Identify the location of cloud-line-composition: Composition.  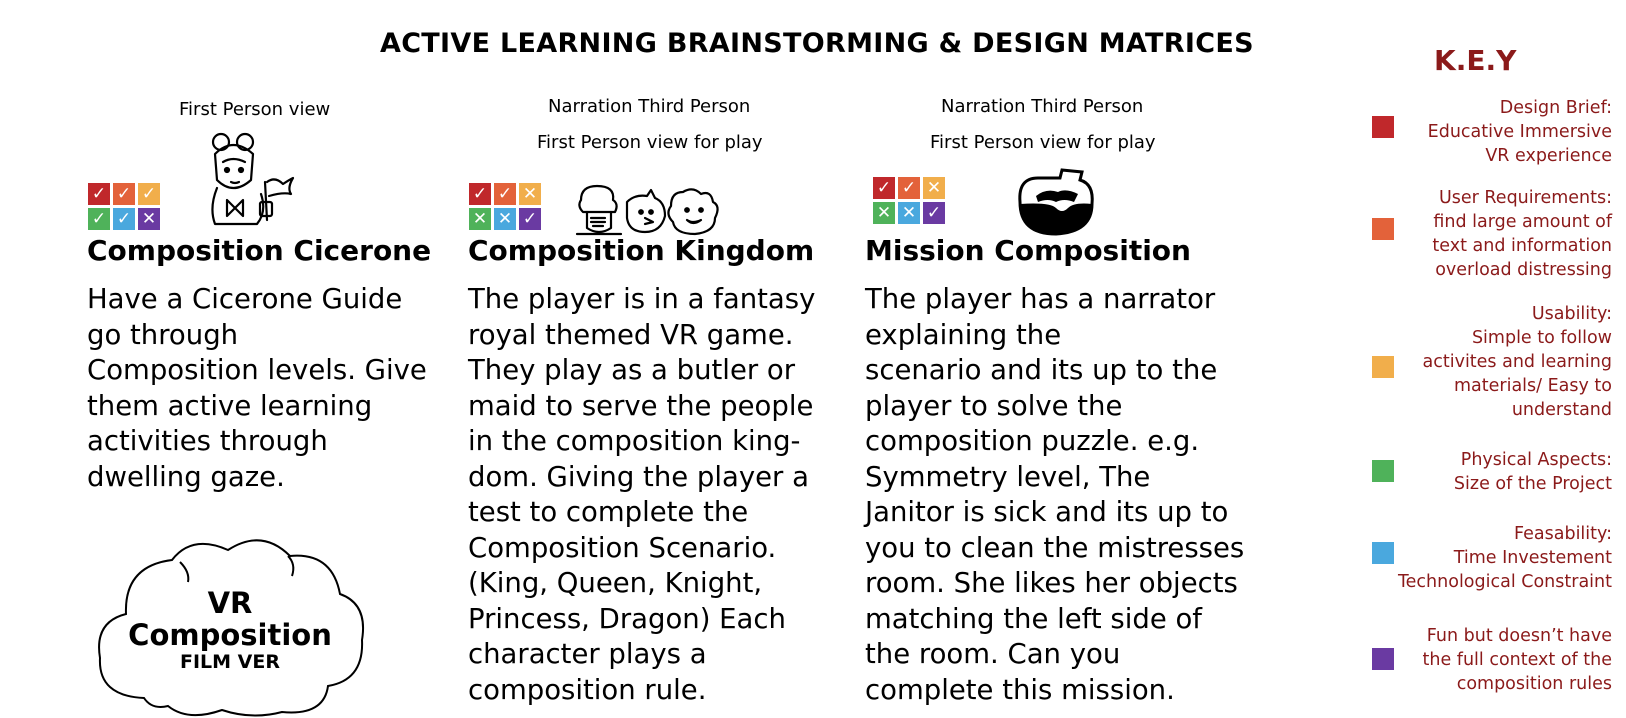
(230, 634).